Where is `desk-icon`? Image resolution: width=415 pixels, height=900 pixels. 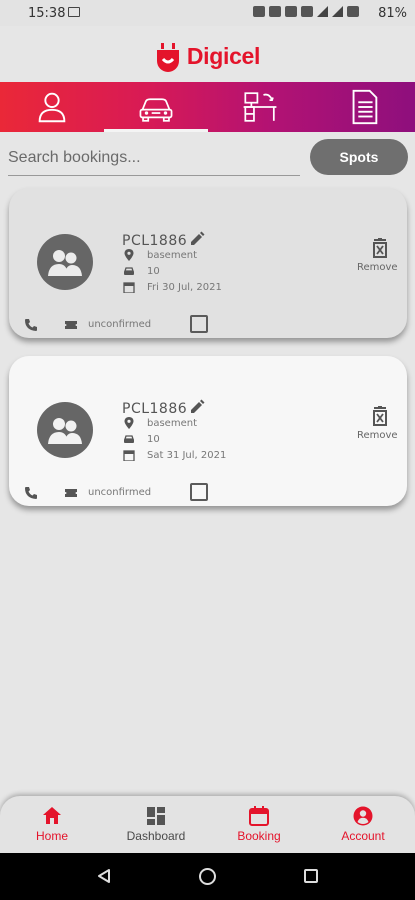
desk-icon is located at coordinates (260, 107).